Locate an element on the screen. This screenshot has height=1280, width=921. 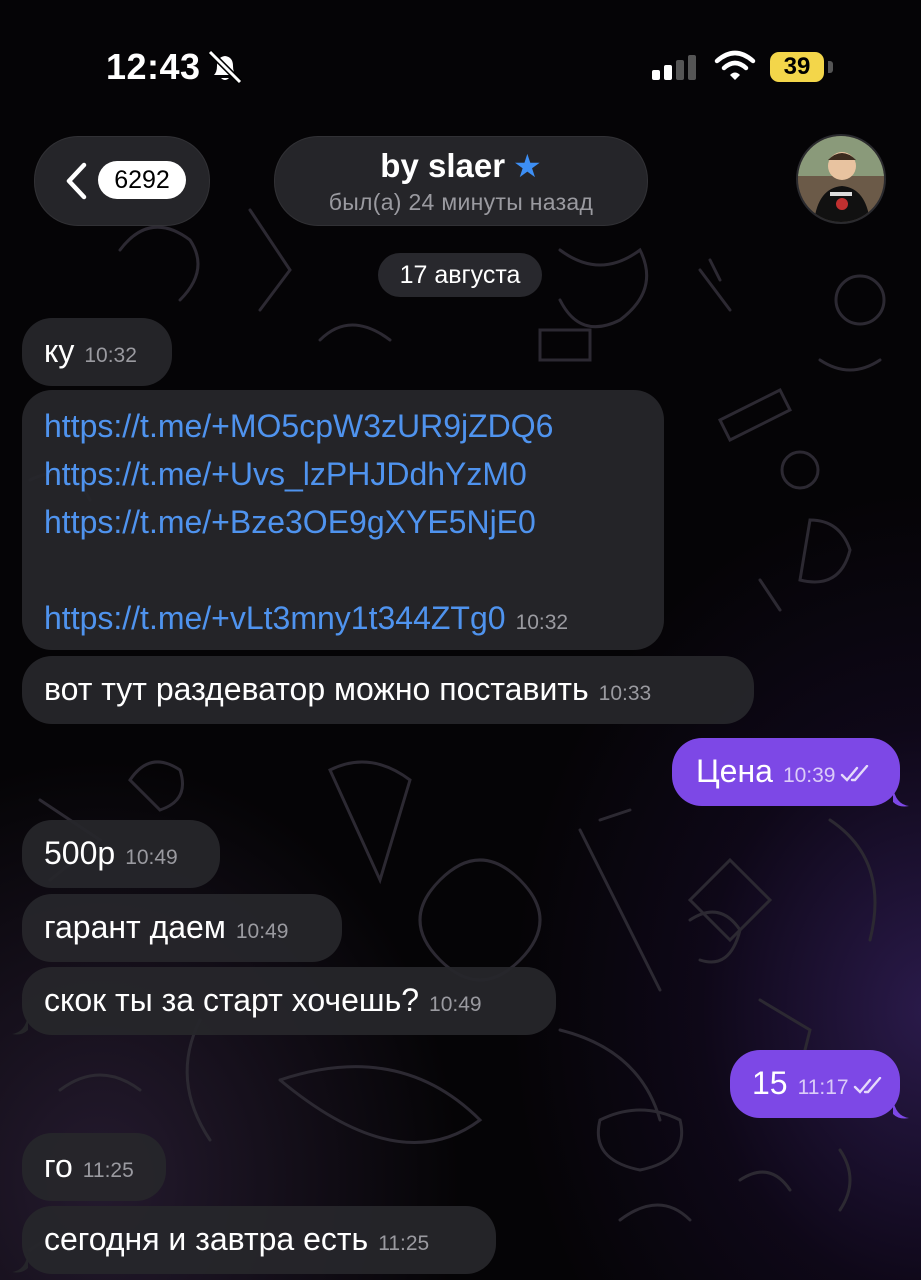
message-link-spacer is located at coordinates (343, 570).